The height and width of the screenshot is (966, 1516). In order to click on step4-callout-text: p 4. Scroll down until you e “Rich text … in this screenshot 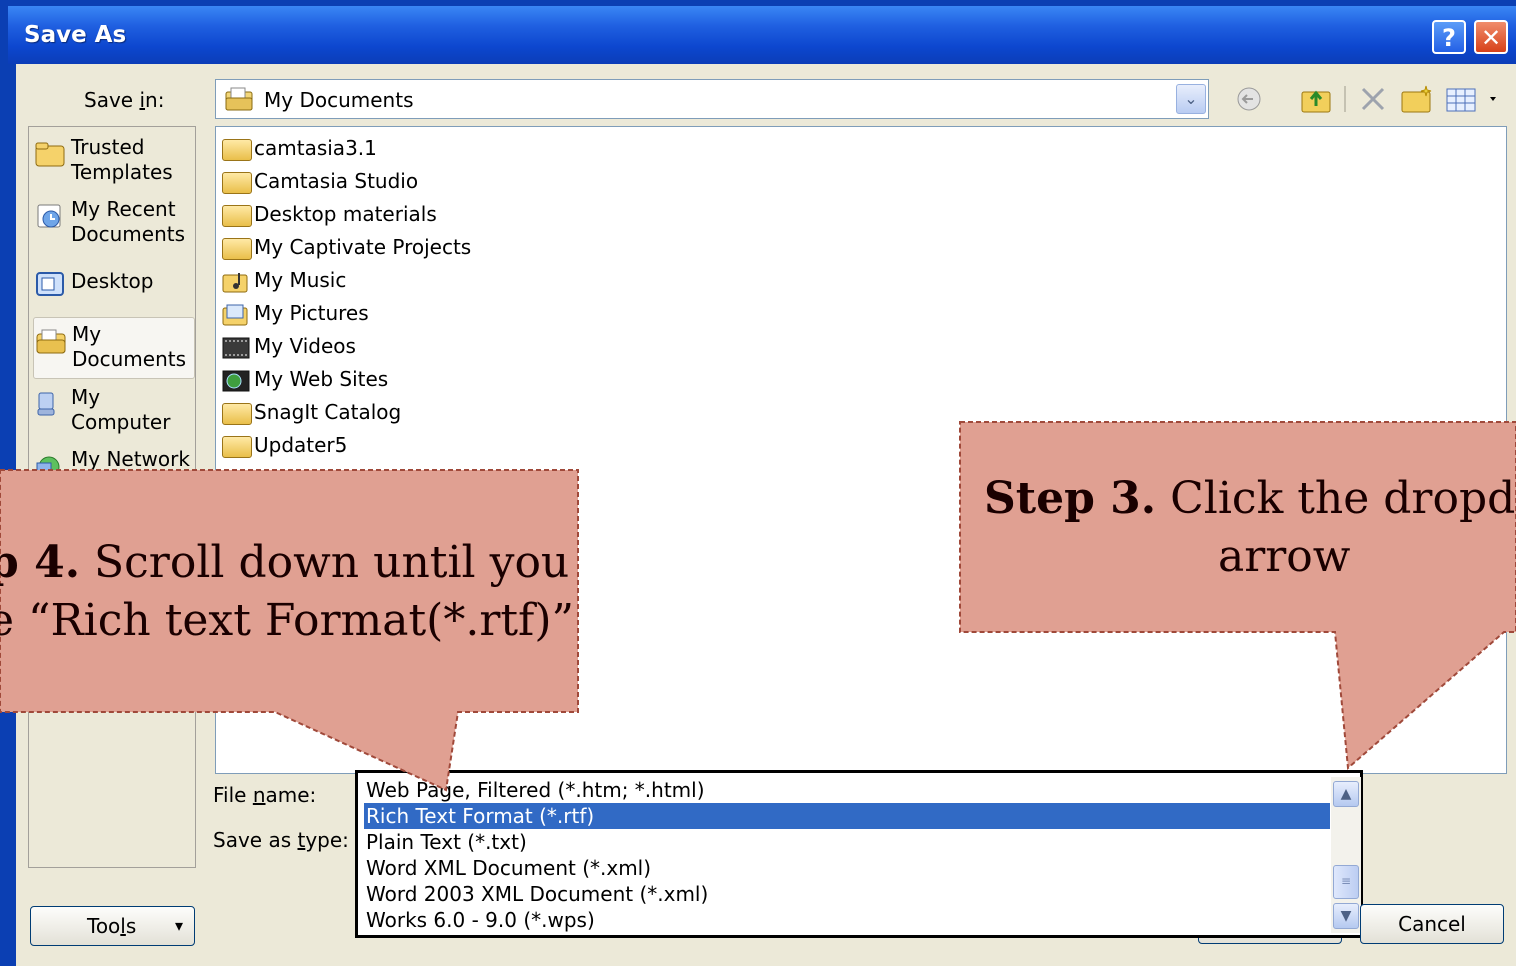, I will do `click(289, 592)`.